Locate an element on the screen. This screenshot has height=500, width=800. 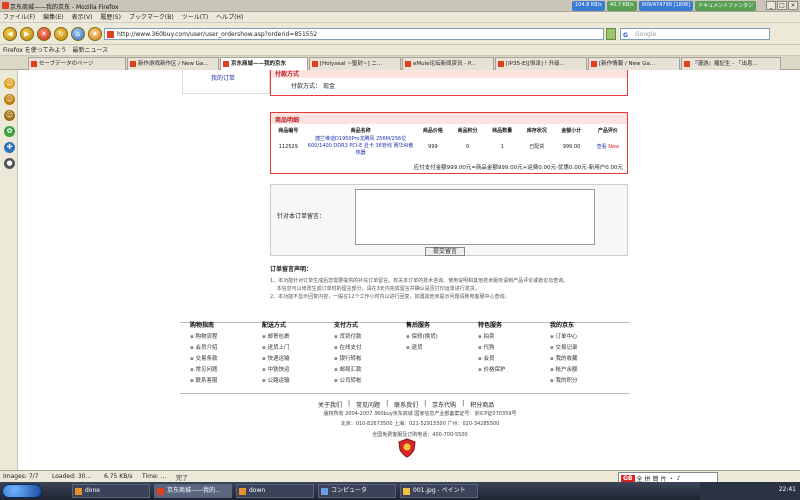
menu-bookmarks: ブックマーク(B) is located at coordinates (151, 17).